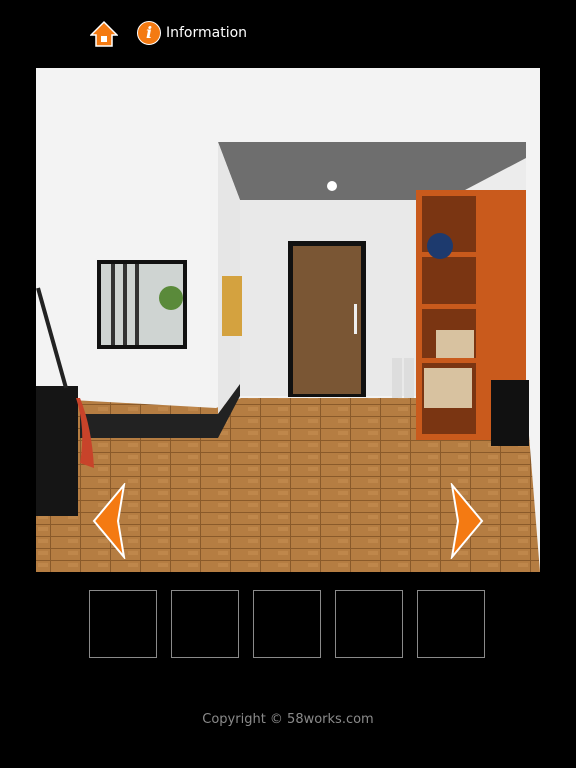 The height and width of the screenshot is (768, 576). What do you see at coordinates (467, 521) in the screenshot?
I see `chevron-right-icon` at bounding box center [467, 521].